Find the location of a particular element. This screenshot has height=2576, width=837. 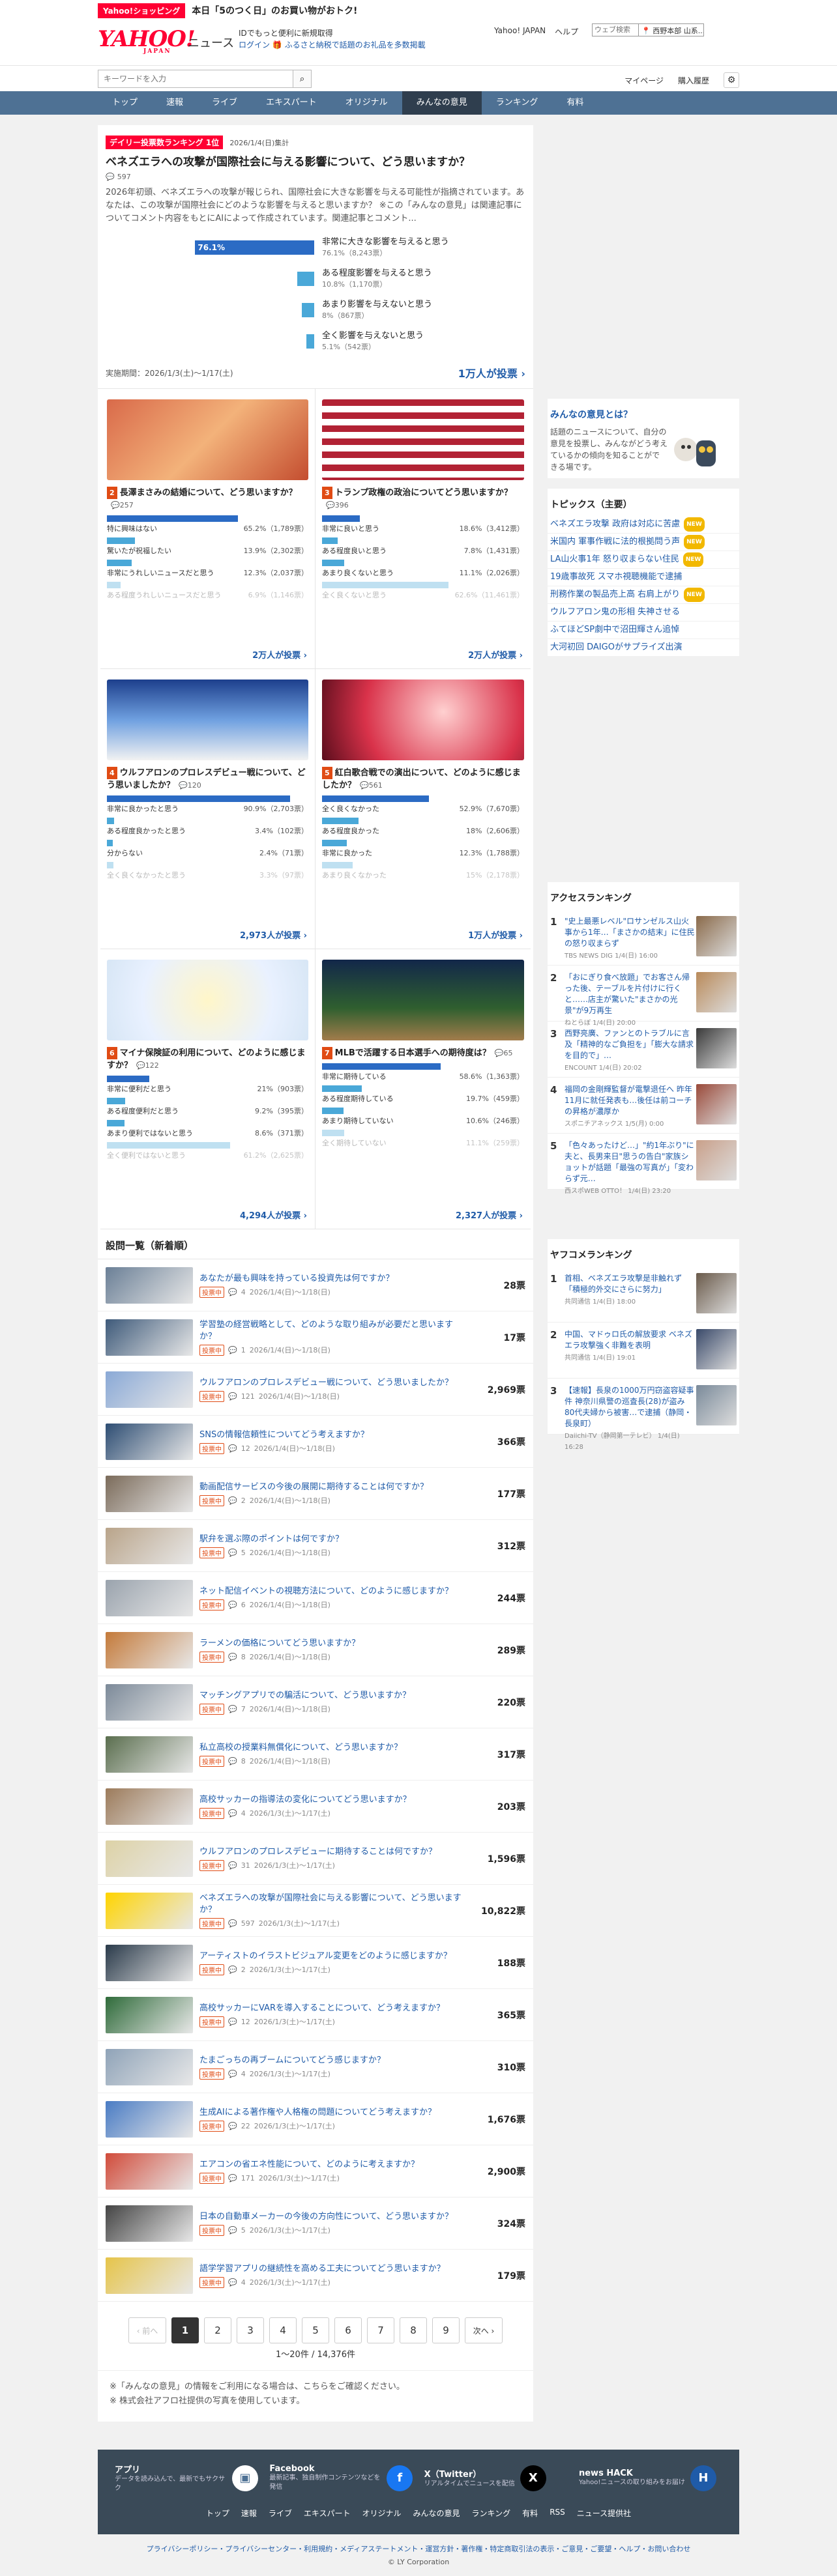

page-7: 7 is located at coordinates (380, 2330).